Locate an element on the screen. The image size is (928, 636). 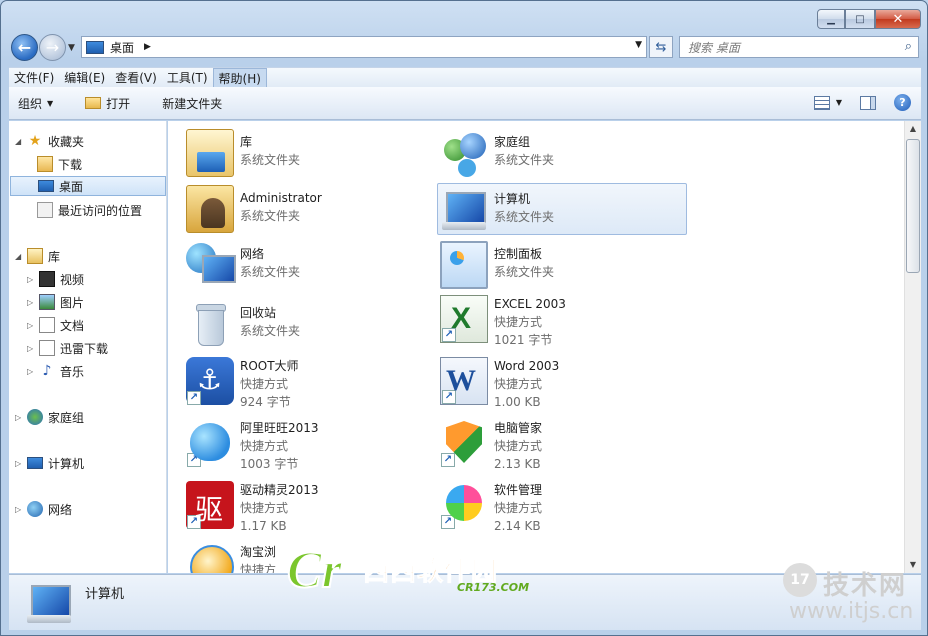
address-dropdown-icon: ▼ is located at coordinates (638, 45).